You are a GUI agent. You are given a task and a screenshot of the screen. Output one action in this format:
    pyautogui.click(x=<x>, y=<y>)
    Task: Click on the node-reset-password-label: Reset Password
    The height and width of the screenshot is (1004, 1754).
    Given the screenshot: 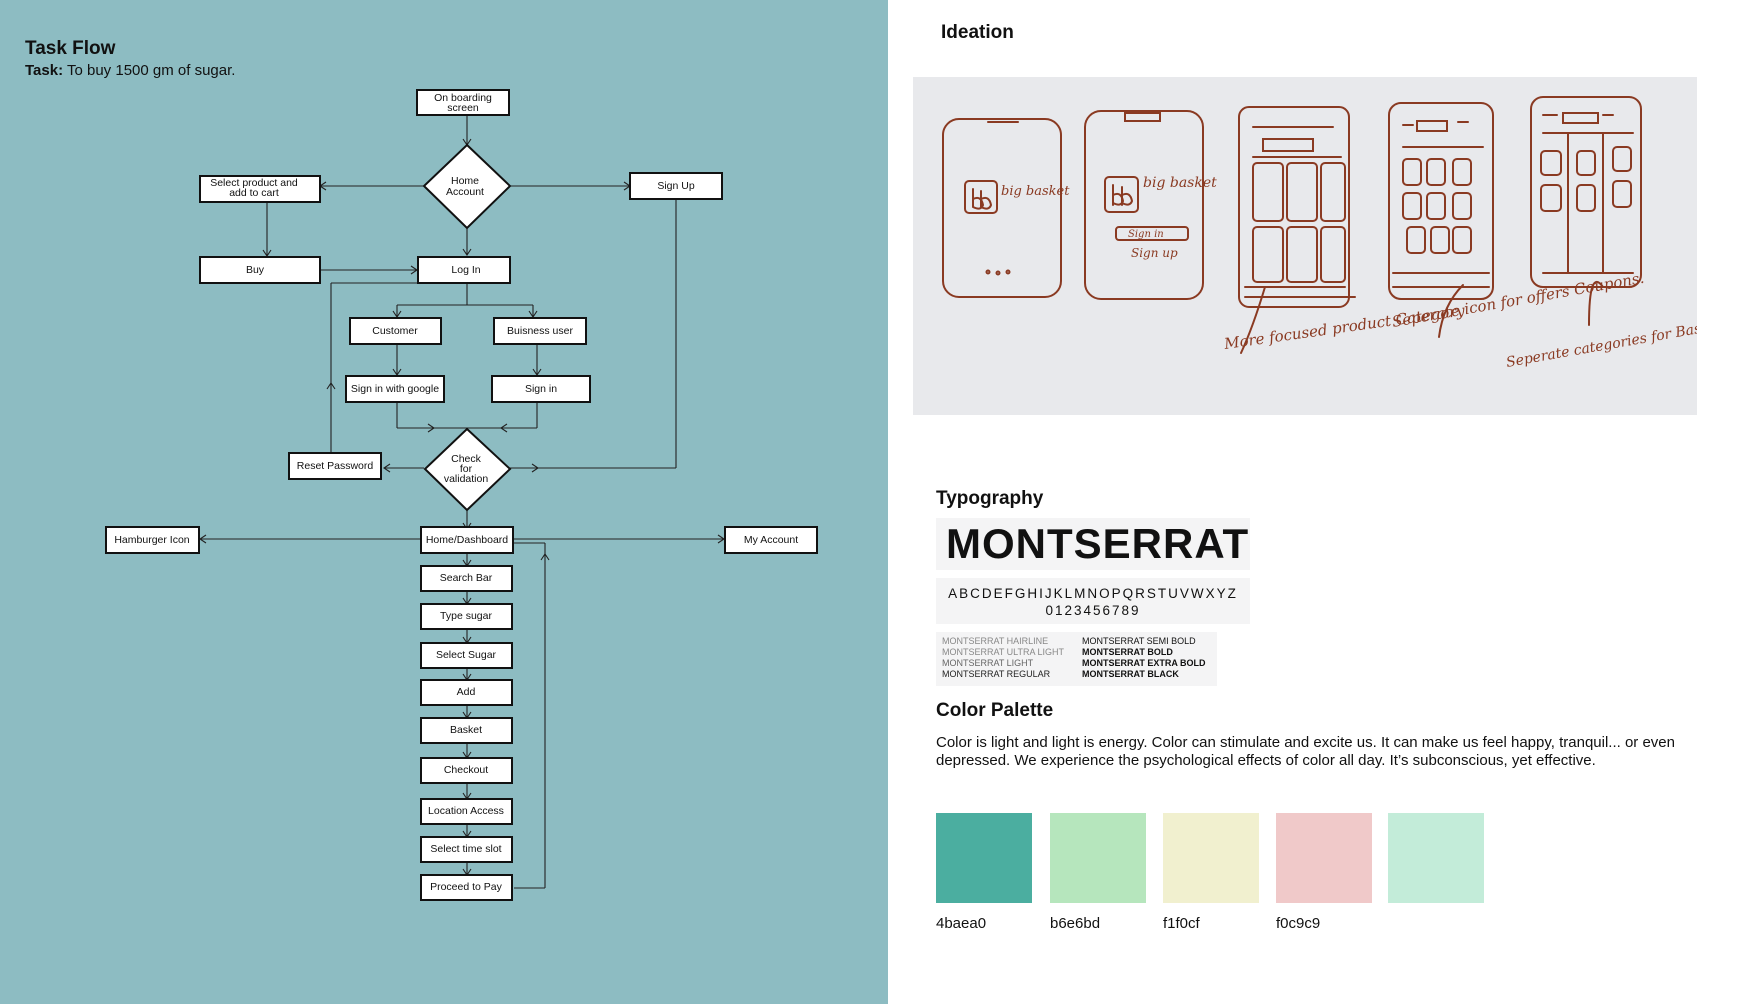 What is the action you would take?
    pyautogui.click(x=335, y=466)
    